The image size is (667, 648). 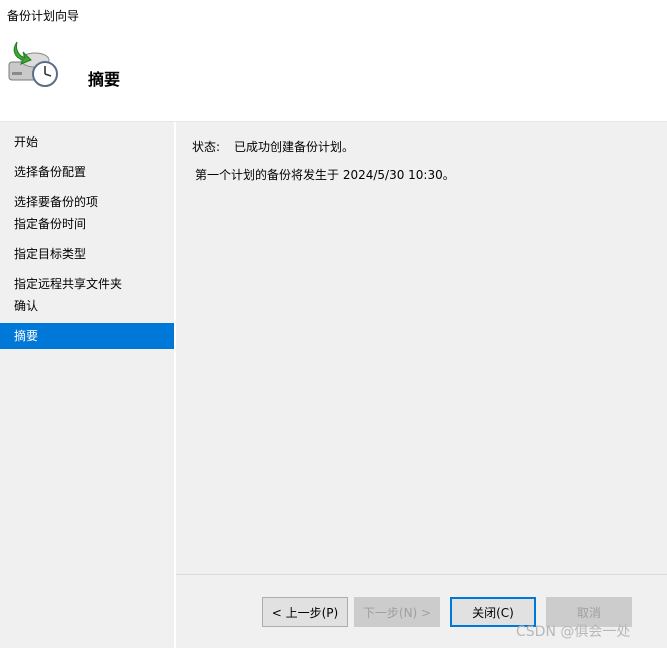 I want to click on status-value: 已成功创建备份计划。, so click(x=294, y=147).